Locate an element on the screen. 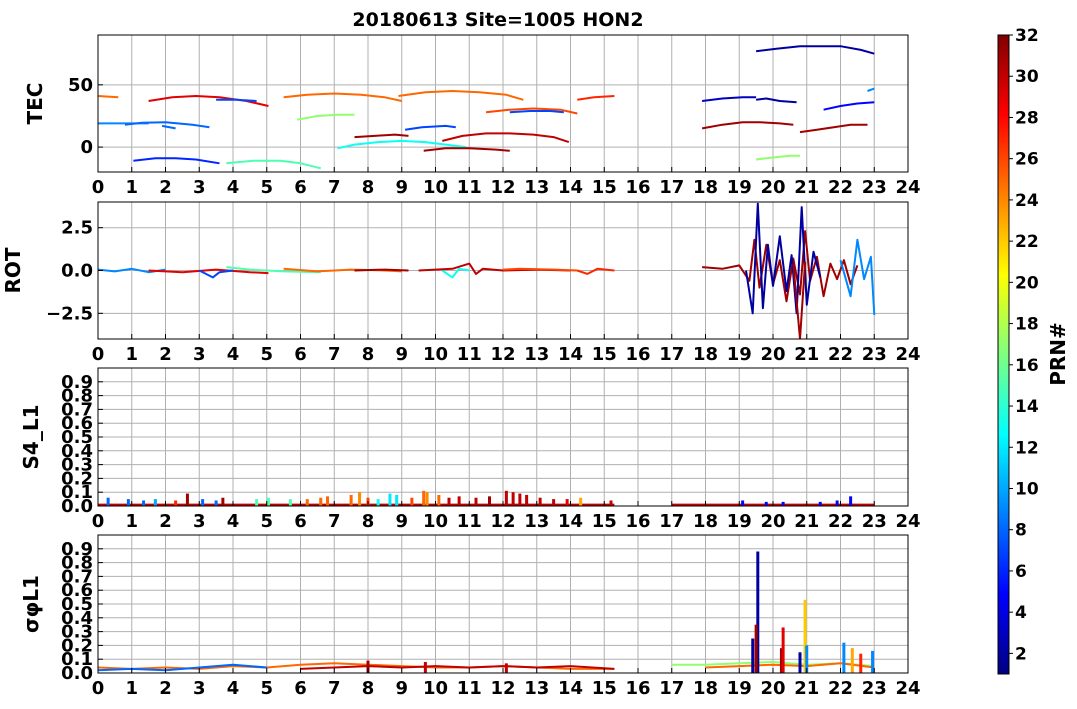  x-tick-label: 22 is located at coordinates (840, 688).